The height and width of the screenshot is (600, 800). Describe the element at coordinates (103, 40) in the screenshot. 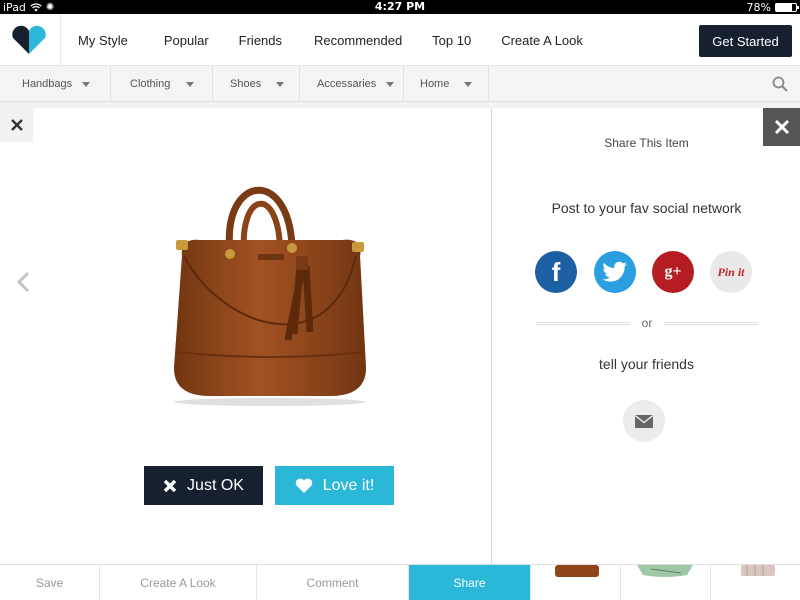

I see `nav-my-style: My Style` at that location.